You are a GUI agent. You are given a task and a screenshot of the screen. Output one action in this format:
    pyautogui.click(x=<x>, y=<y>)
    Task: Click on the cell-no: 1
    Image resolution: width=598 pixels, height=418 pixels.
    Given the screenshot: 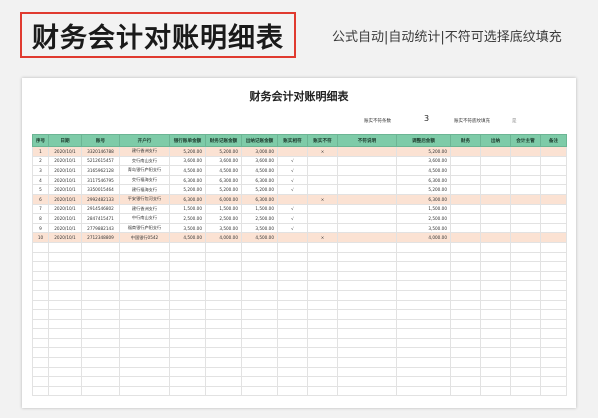 What is the action you would take?
    pyautogui.click(x=40, y=151)
    